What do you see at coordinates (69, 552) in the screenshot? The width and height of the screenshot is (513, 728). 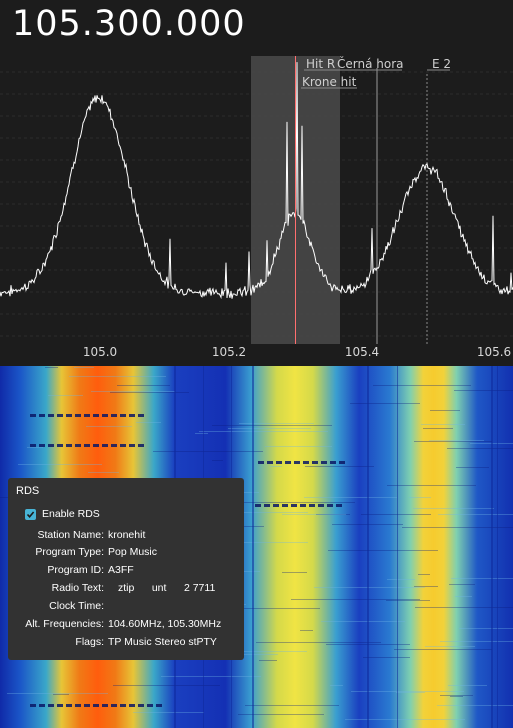 I see `rds-label: Program Type:` at bounding box center [69, 552].